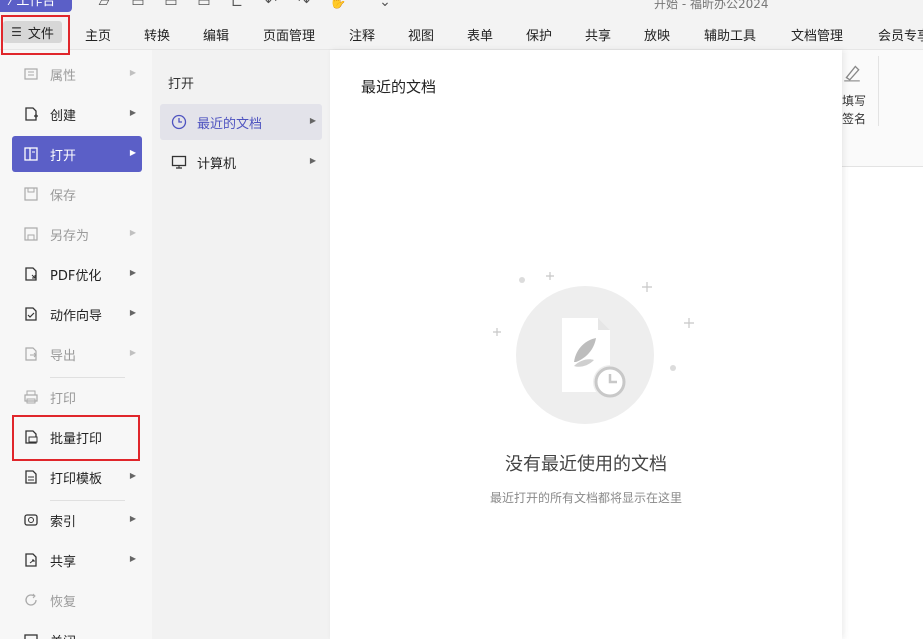  What do you see at coordinates (900, 34) in the screenshot?
I see `tab-member-exclusive: 会员专享` at bounding box center [900, 34].